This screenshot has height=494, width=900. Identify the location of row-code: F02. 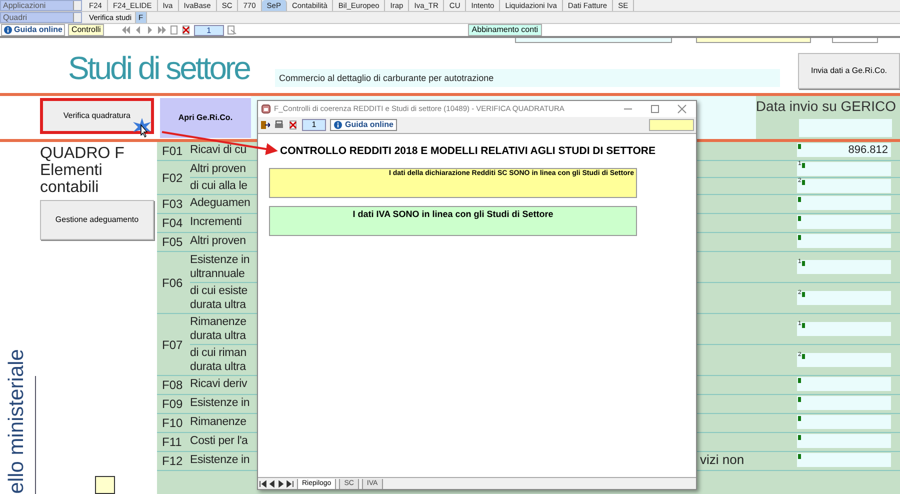
(172, 178).